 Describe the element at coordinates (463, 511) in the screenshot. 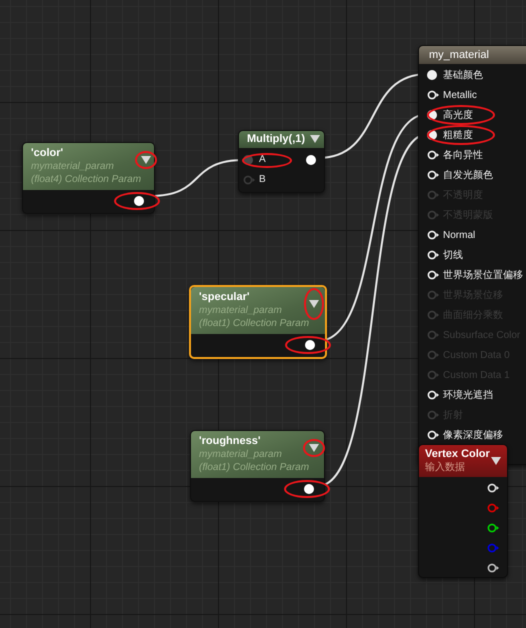

I see `vertex-color-node: Vertex Color 输入数据` at that location.